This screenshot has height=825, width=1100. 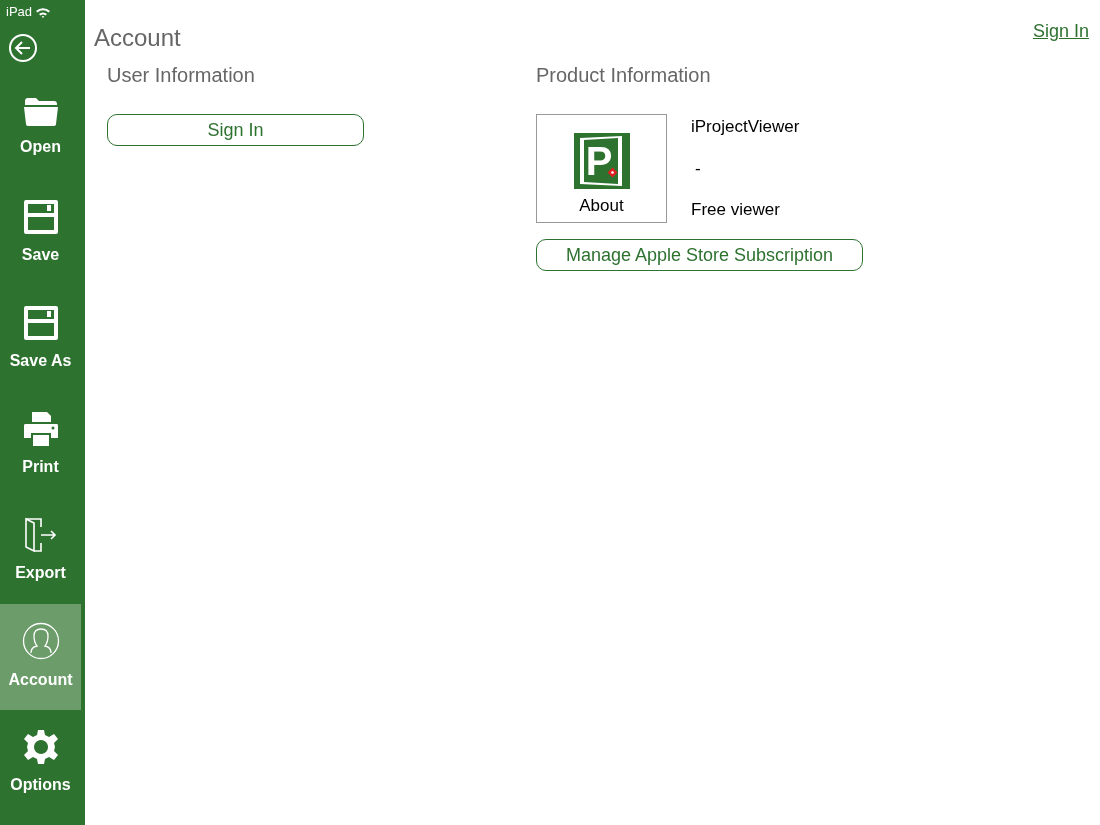 I want to click on sidebar-item: Account, so click(x=40, y=657).